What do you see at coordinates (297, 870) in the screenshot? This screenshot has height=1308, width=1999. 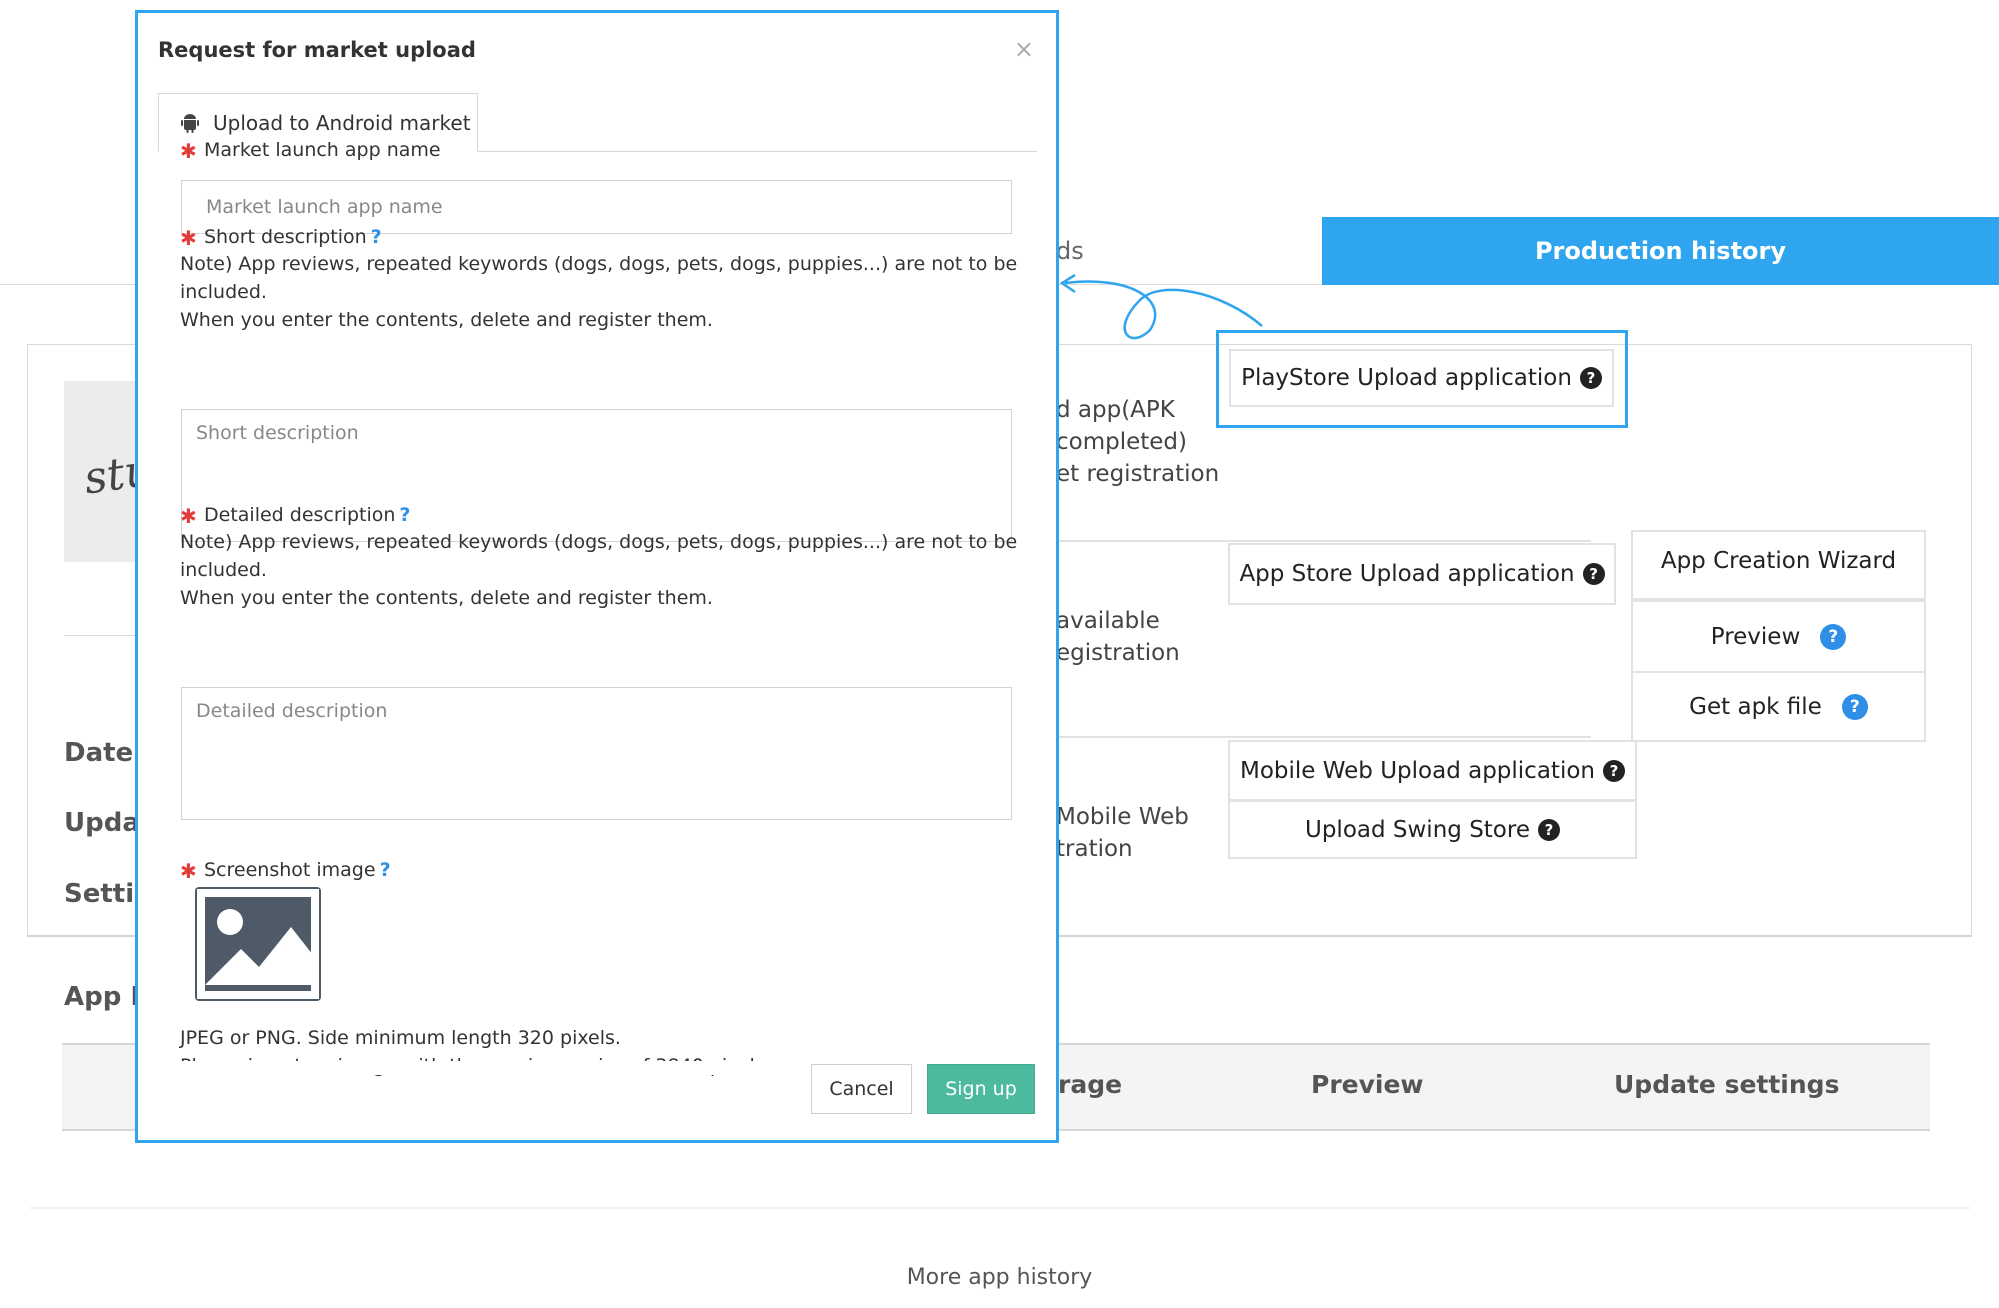 I see `screenshot-label: Screenshot image?` at bounding box center [297, 870].